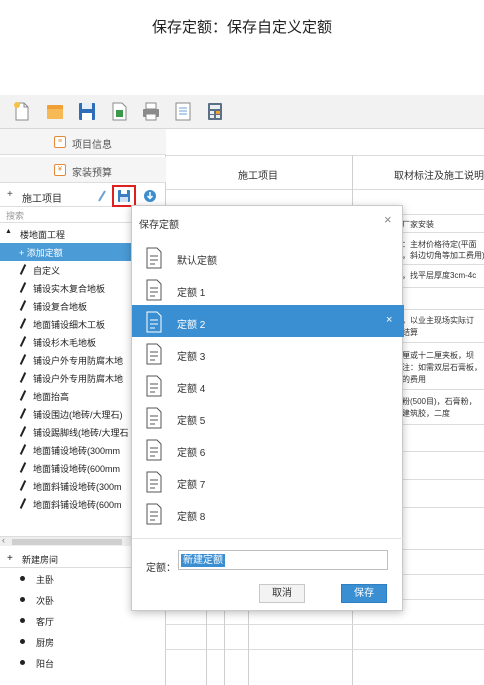 The height and width of the screenshot is (685, 484). Describe the element at coordinates (197, 261) in the screenshot. I see `quota-option-label: 默认定额` at that location.